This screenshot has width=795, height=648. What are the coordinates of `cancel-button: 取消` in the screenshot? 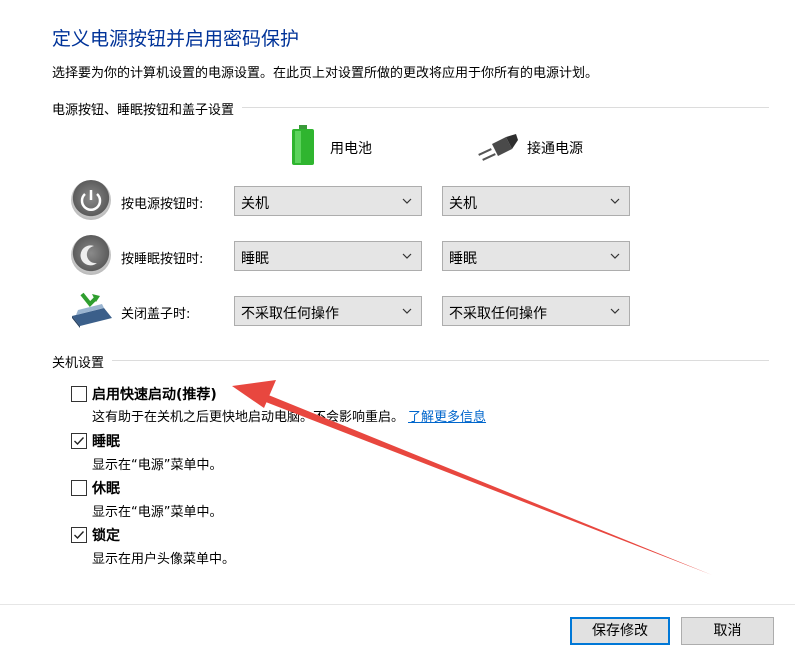 It's located at (727, 631).